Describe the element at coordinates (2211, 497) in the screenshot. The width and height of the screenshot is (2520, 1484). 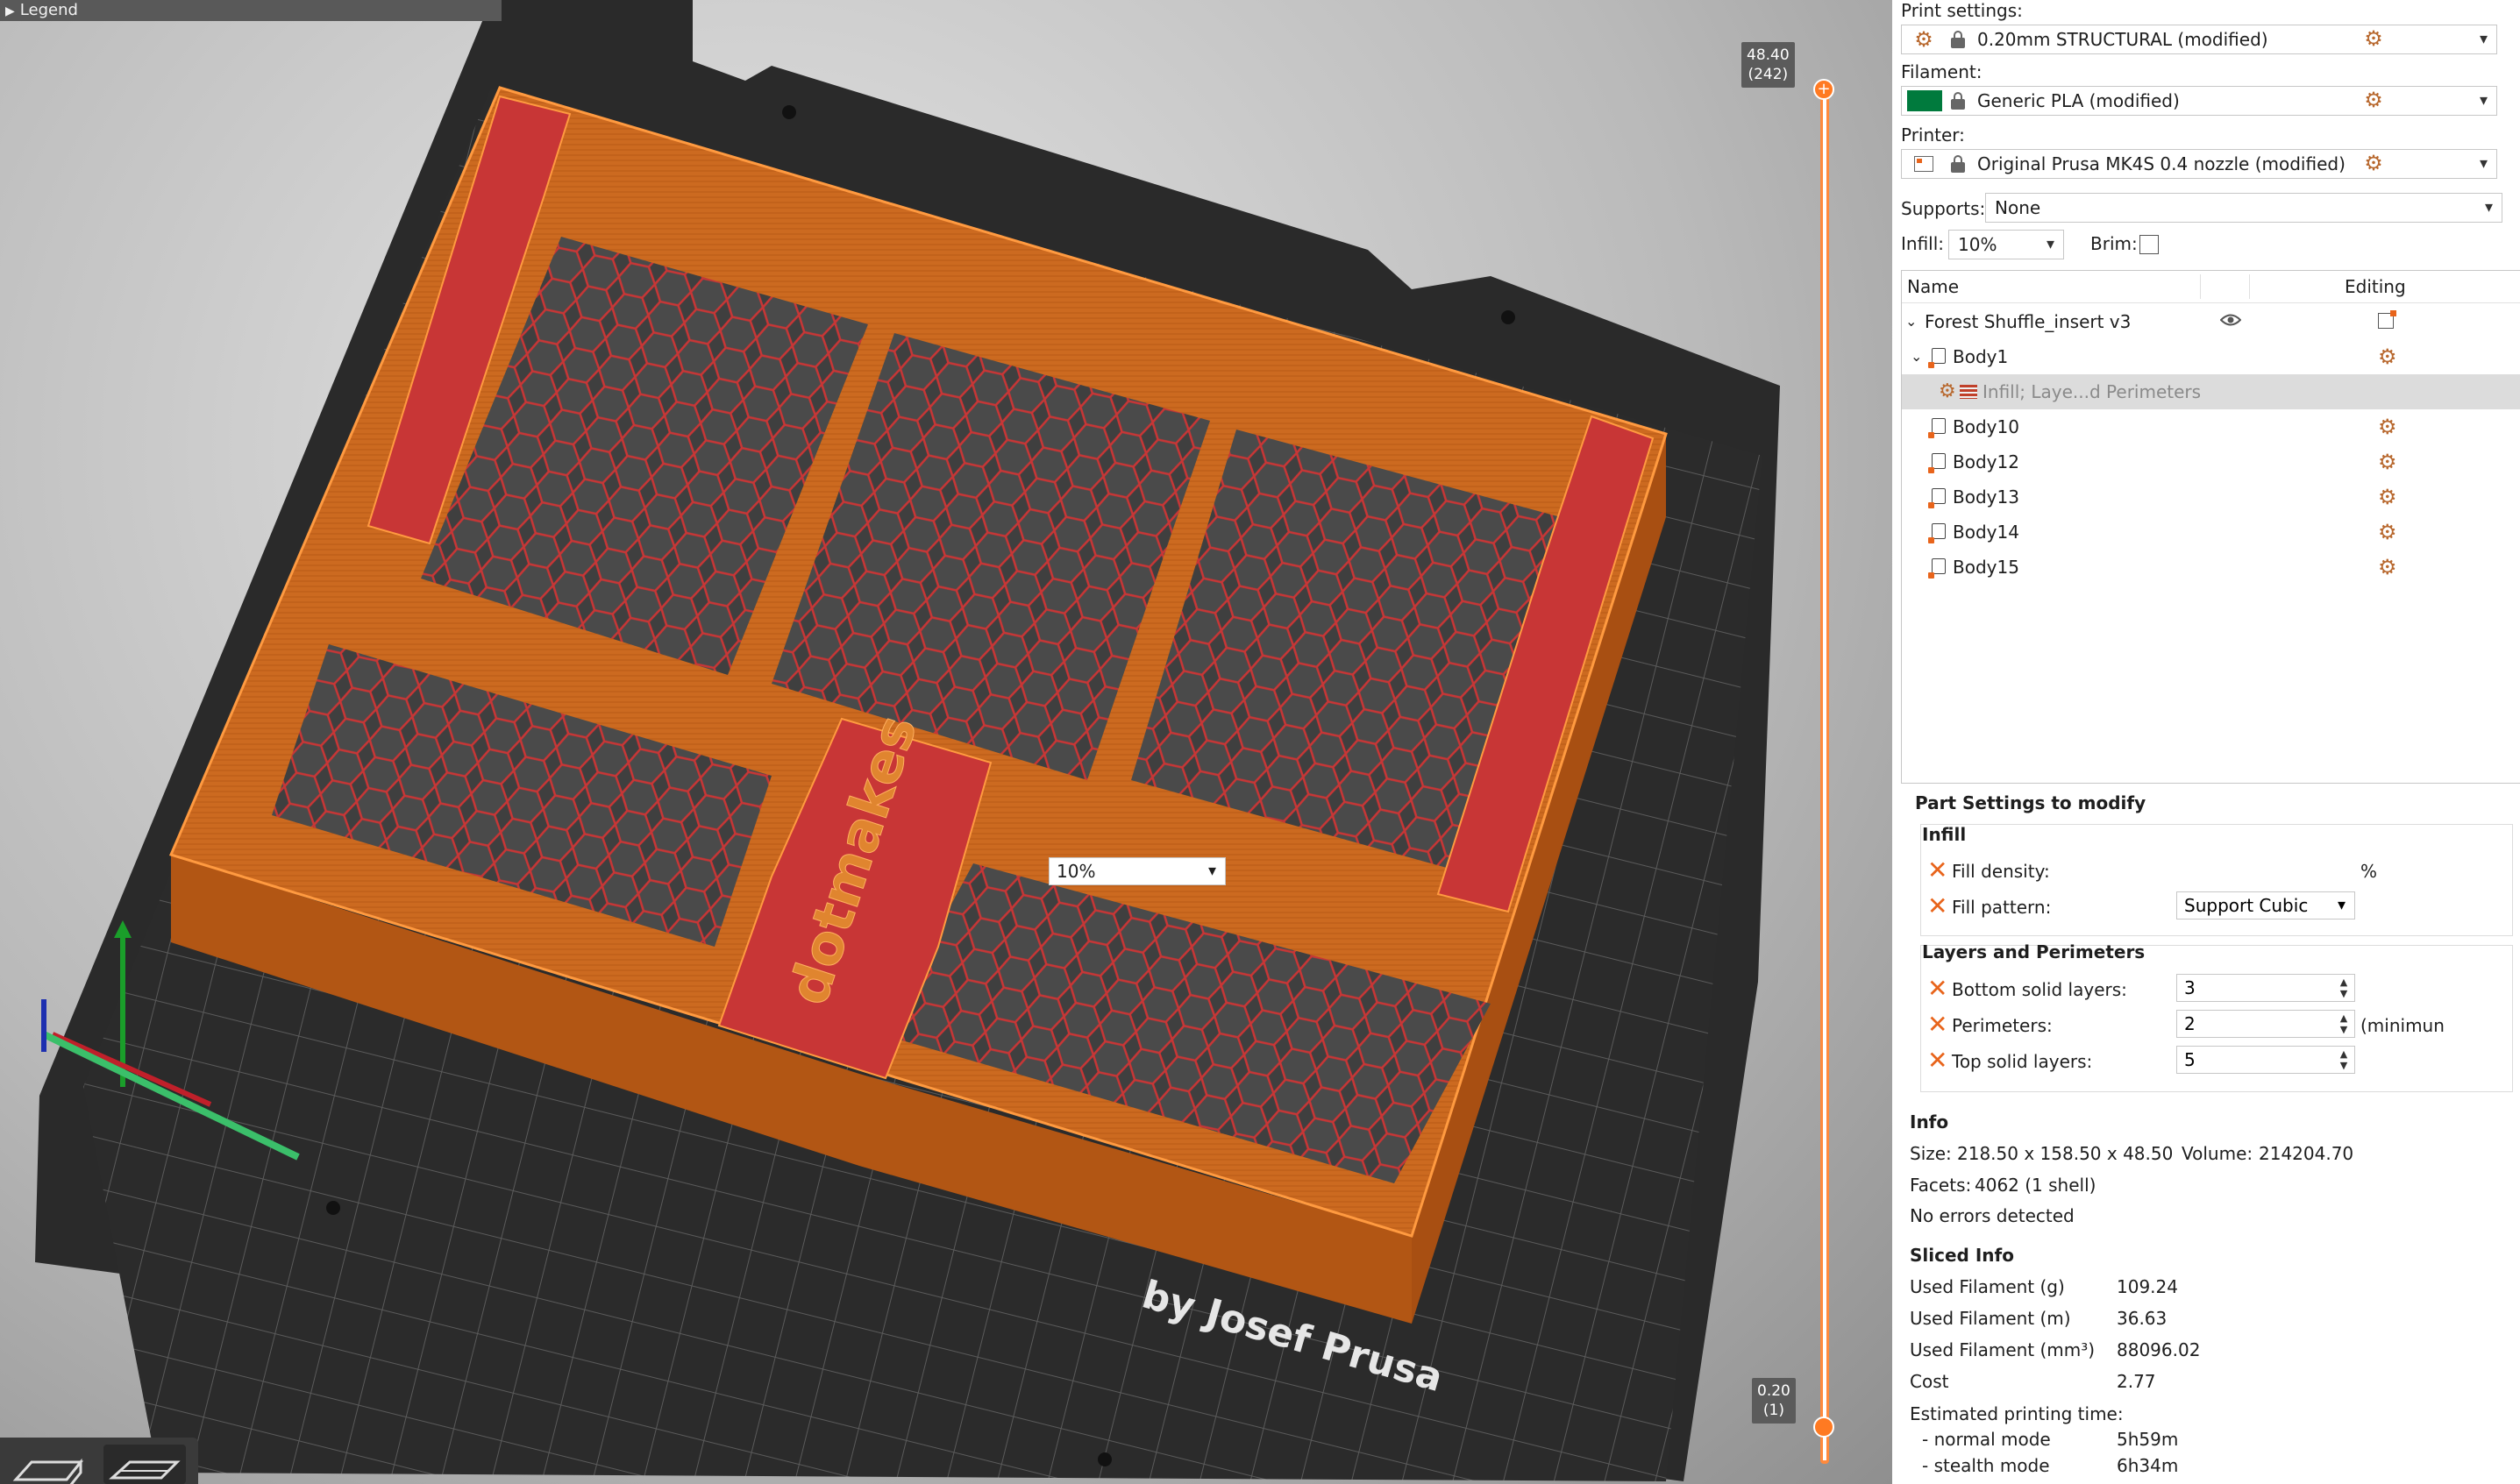
I see `object-row-body13: Body13 ⚙` at that location.